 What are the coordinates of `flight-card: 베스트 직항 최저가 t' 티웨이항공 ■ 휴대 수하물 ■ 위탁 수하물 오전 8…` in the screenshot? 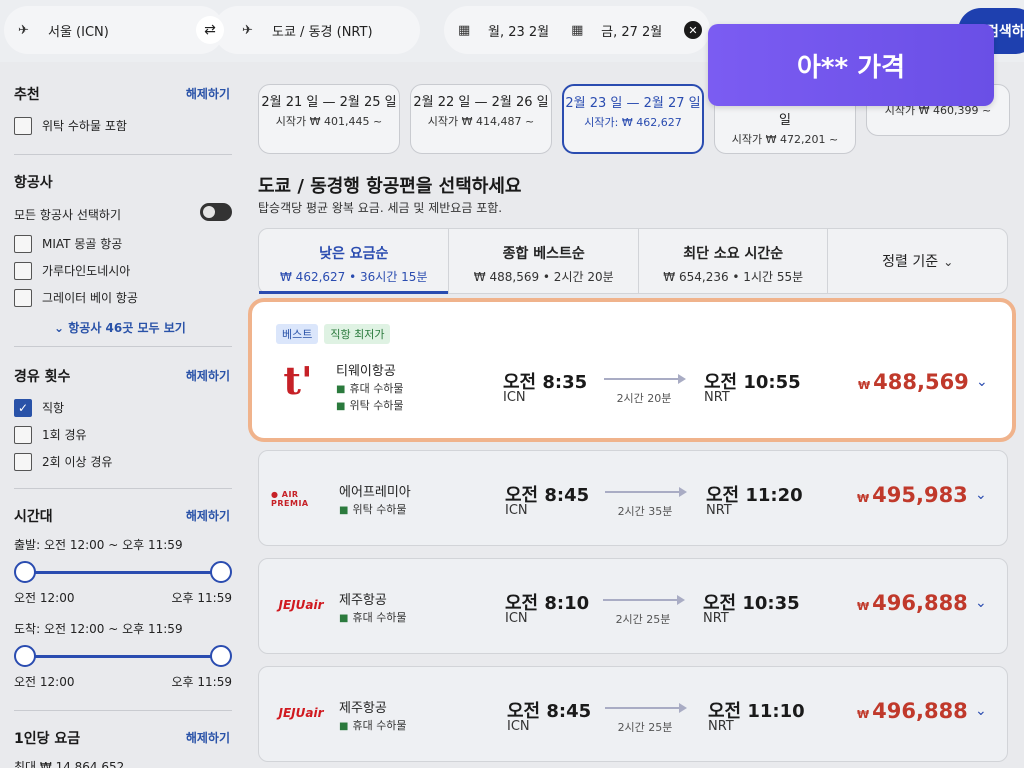 It's located at (632, 370).